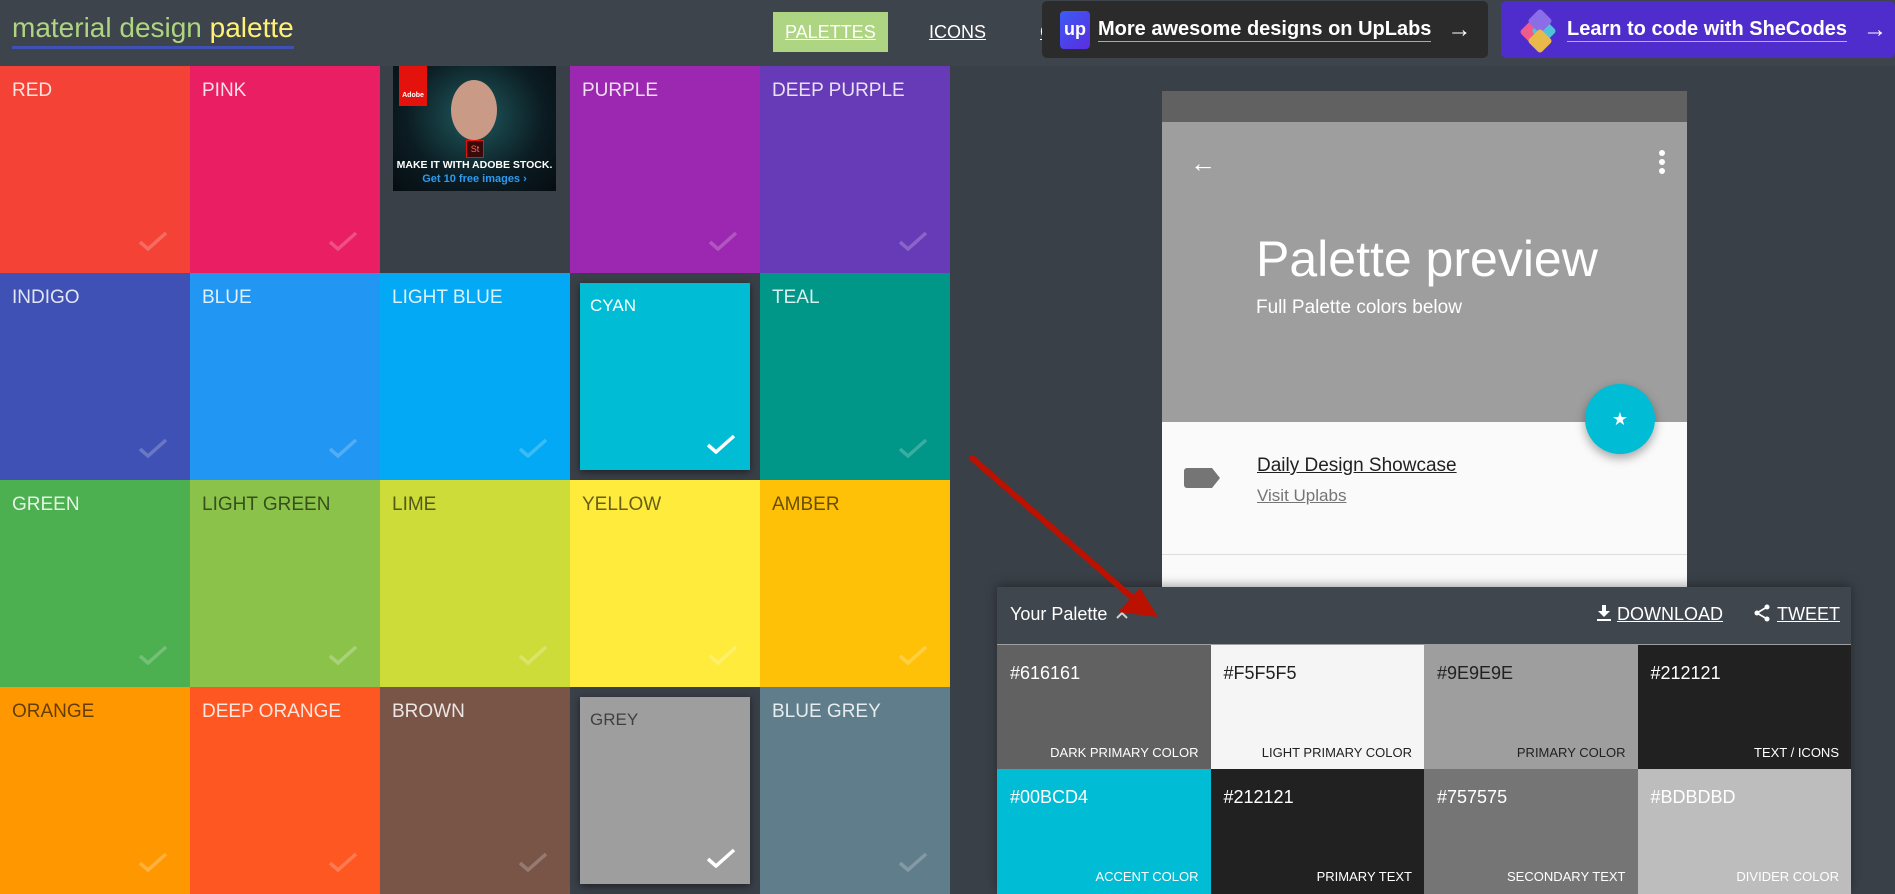  I want to click on color-tile-label: Light Green, so click(266, 504).